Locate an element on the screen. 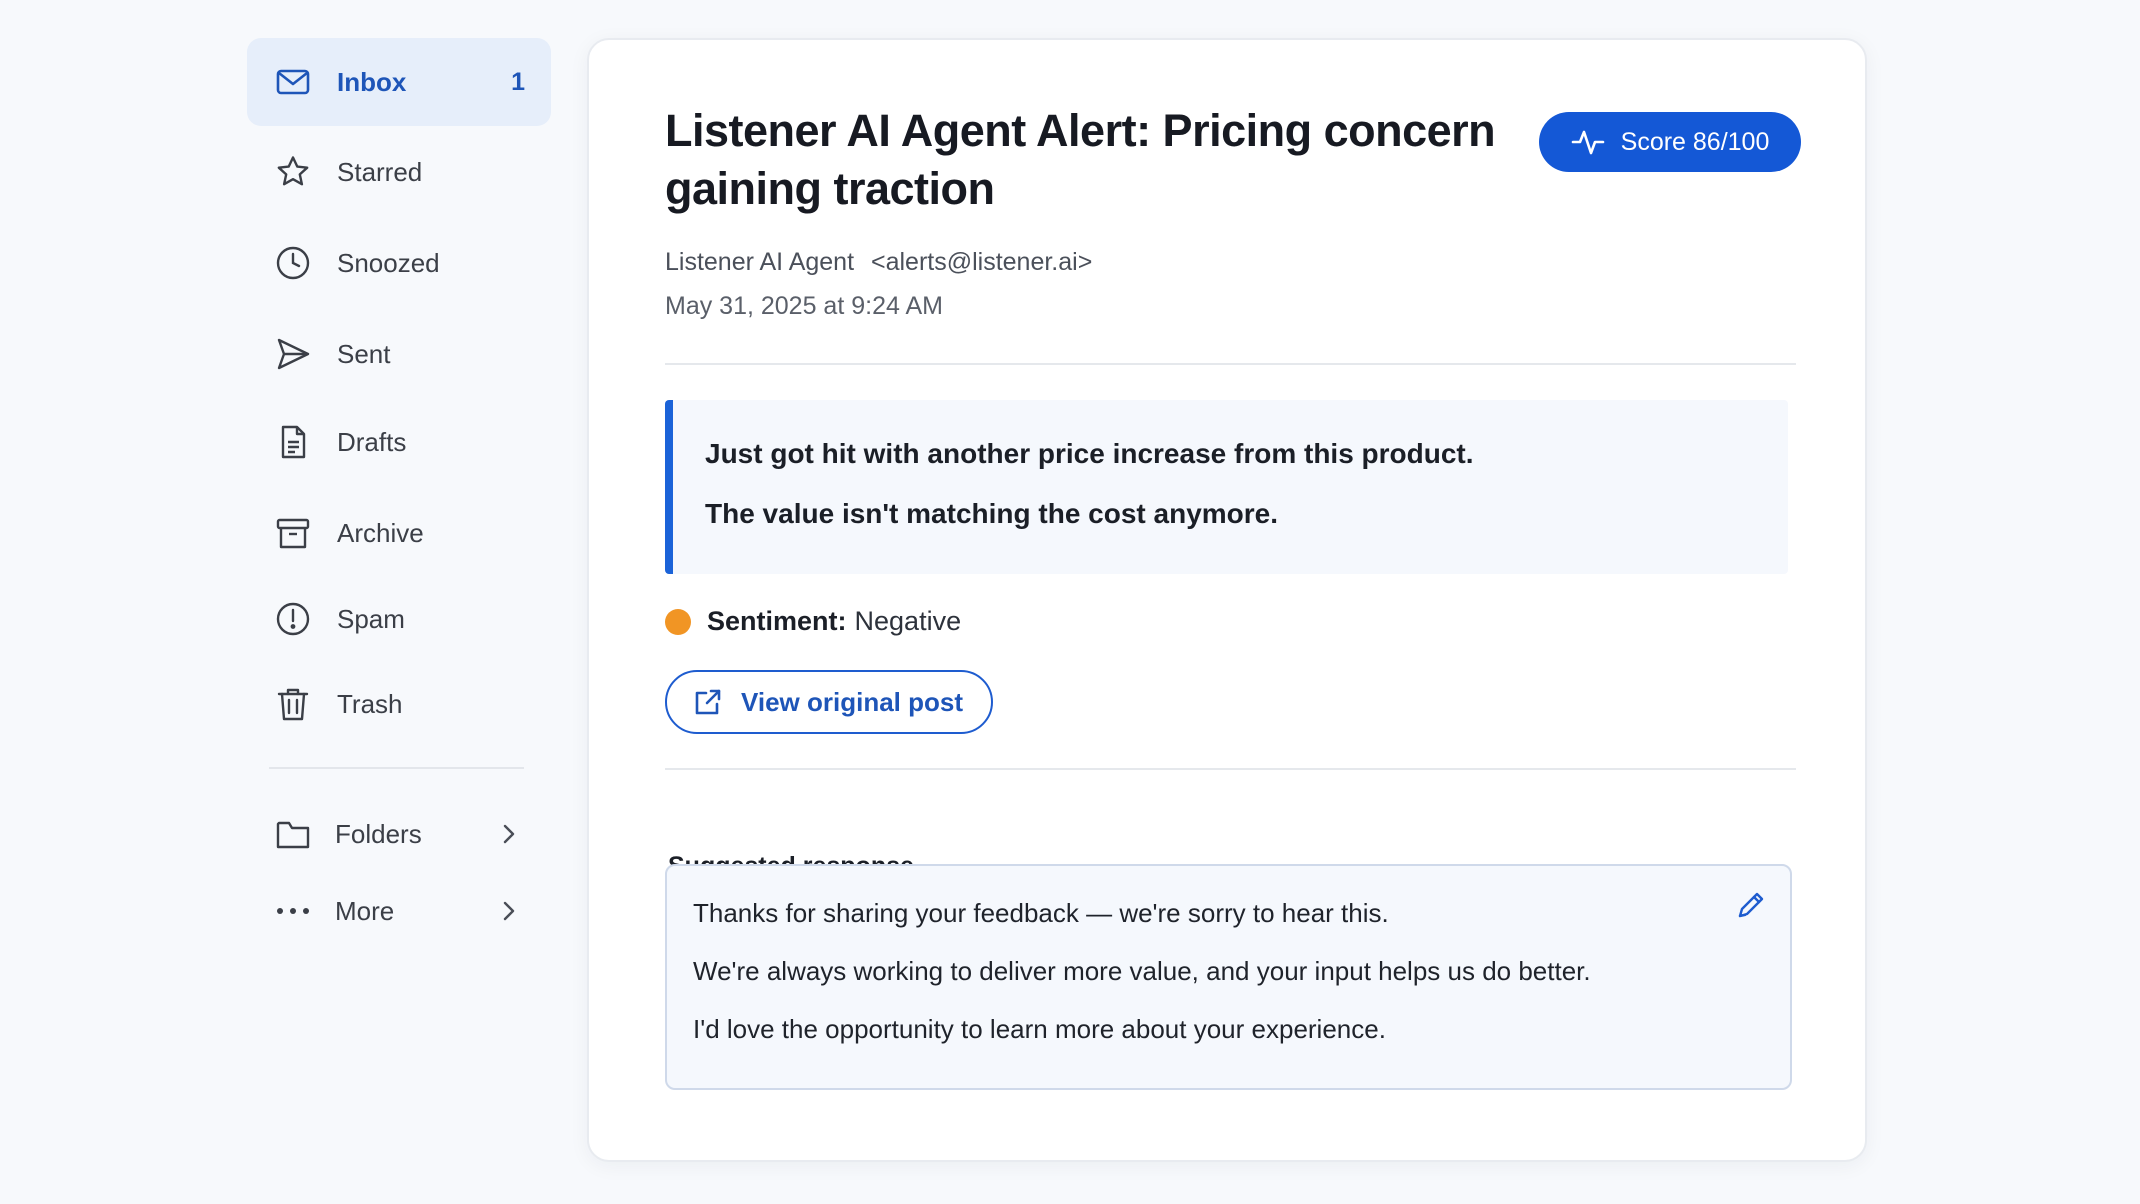 This screenshot has height=1204, width=2140. score-button: Score 86/100 is located at coordinates (1670, 142).